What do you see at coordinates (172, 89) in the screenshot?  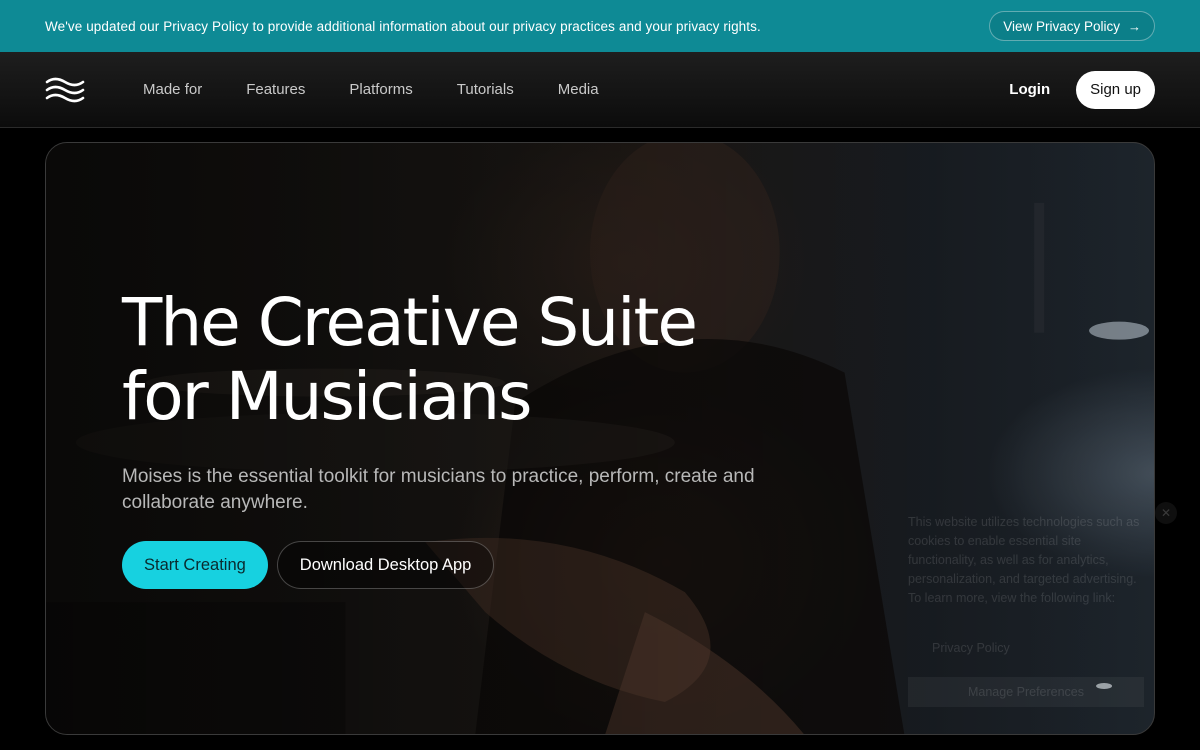 I see `nav-item-made-for: Made for` at bounding box center [172, 89].